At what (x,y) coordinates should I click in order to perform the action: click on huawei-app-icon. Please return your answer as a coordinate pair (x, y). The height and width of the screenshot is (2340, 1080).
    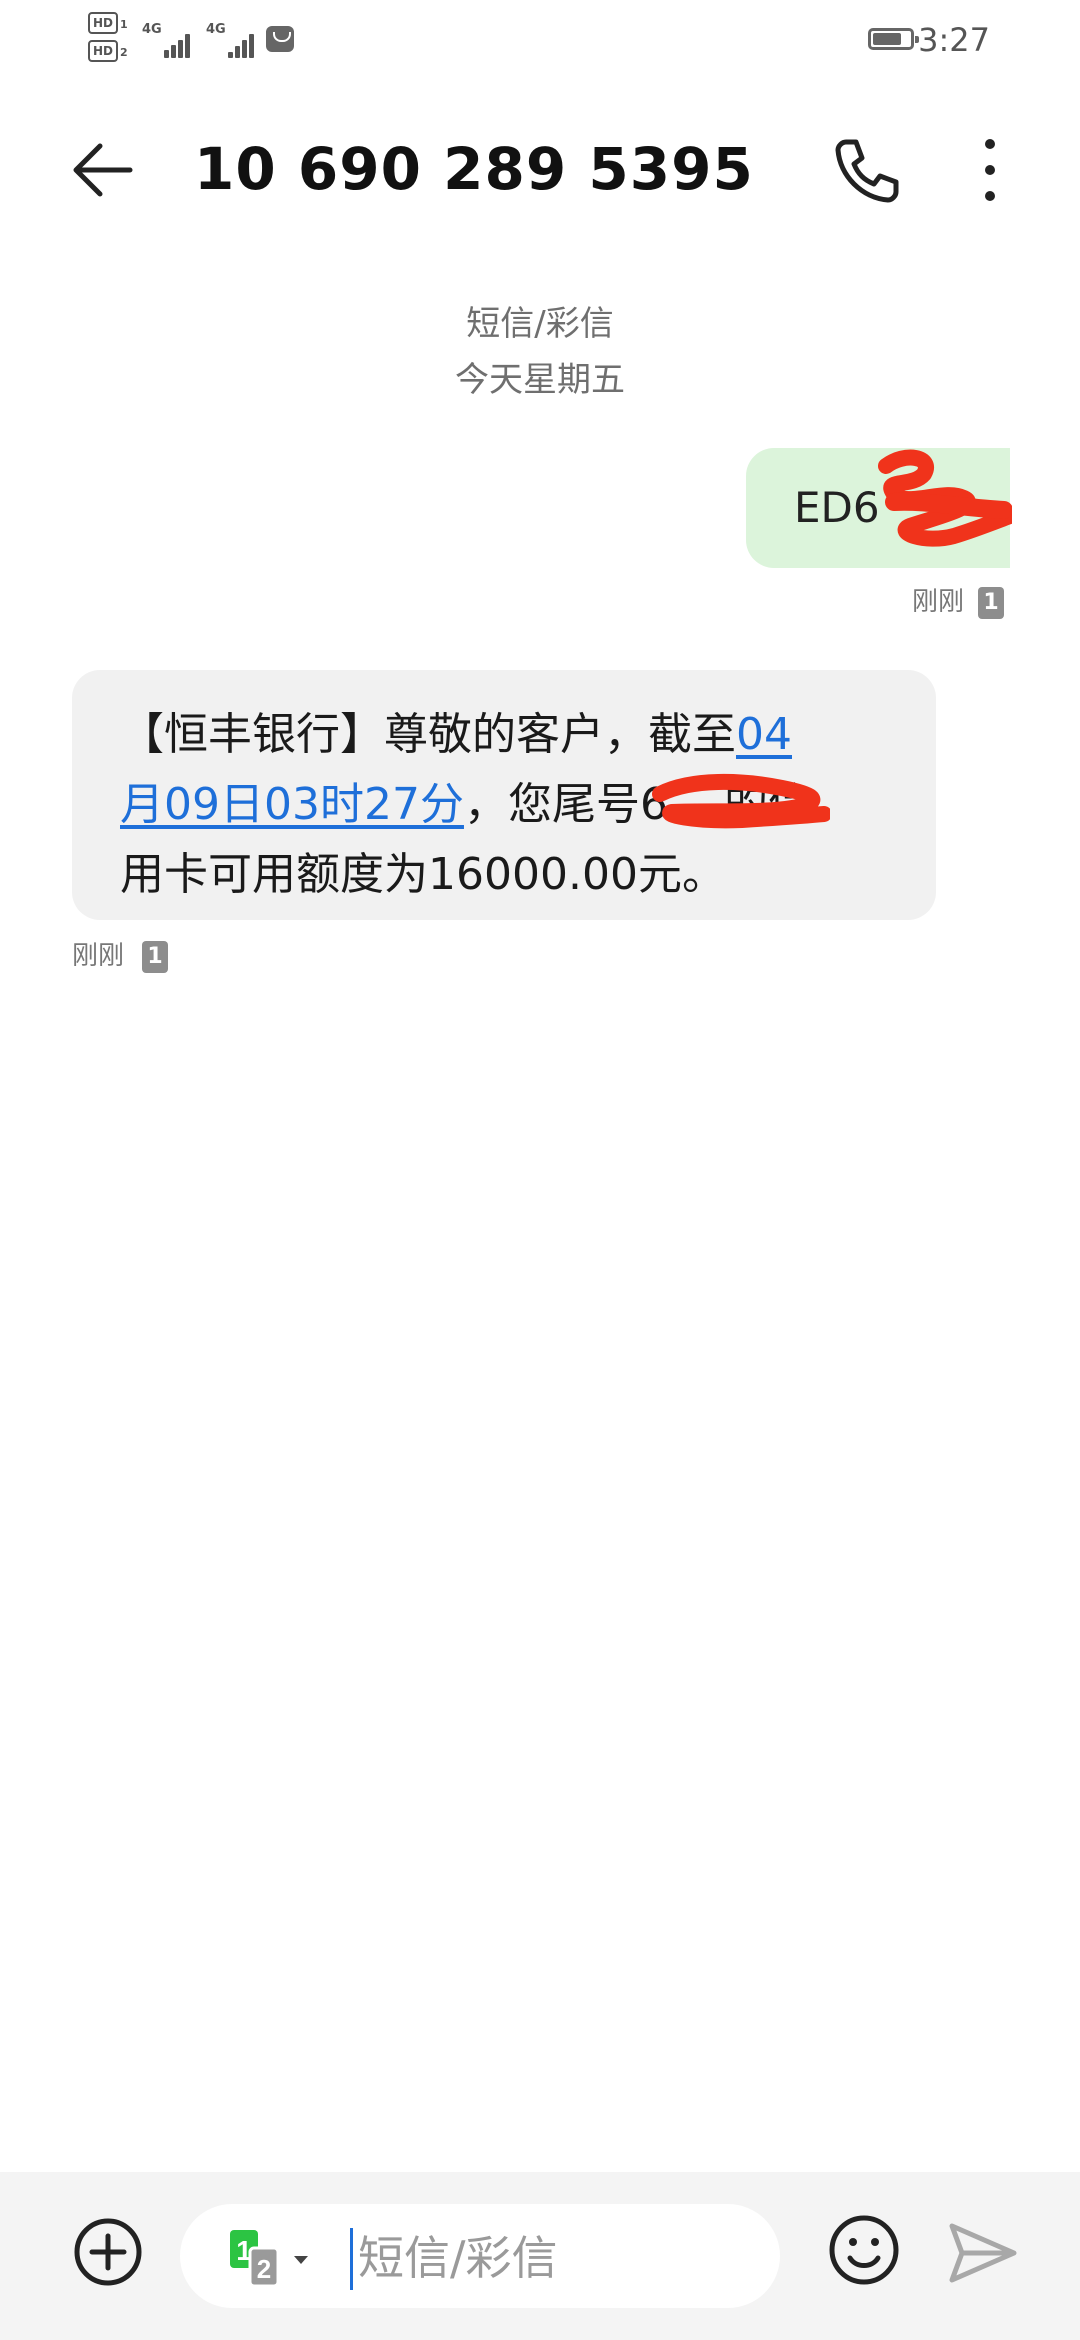
    Looking at the image, I should click on (280, 39).